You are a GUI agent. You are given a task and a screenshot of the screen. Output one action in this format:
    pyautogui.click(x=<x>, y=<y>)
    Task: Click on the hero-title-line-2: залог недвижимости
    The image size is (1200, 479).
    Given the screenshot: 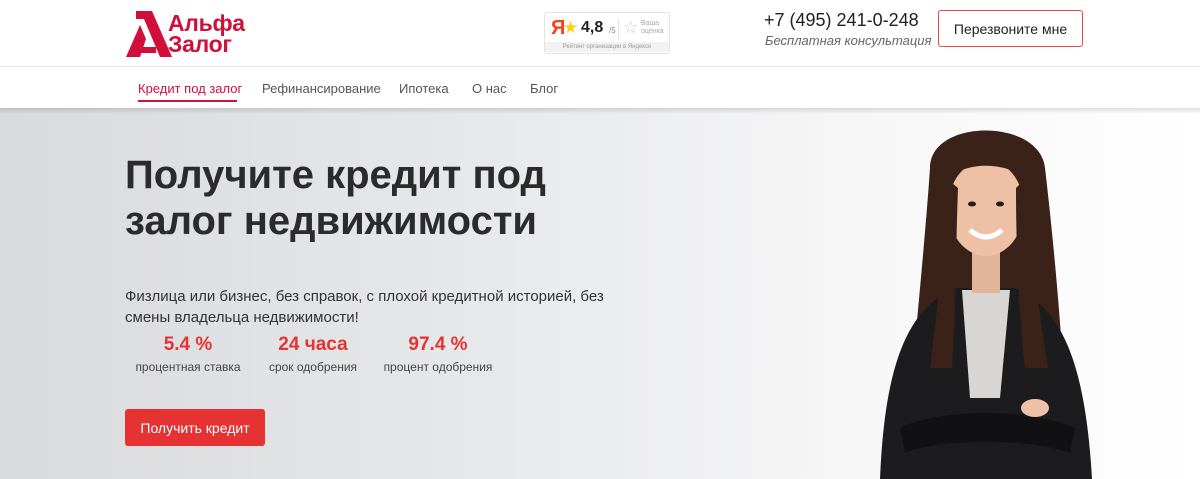 What is the action you would take?
    pyautogui.click(x=331, y=221)
    